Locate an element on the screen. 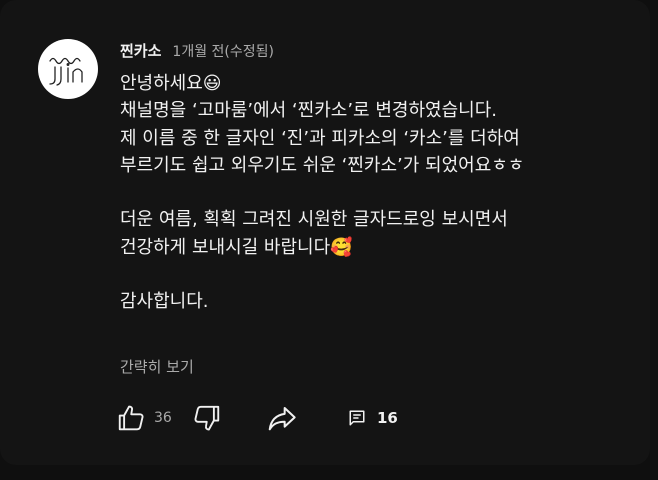  comment-header: 찐카소 1개월 전(수정됨) is located at coordinates (197, 52).